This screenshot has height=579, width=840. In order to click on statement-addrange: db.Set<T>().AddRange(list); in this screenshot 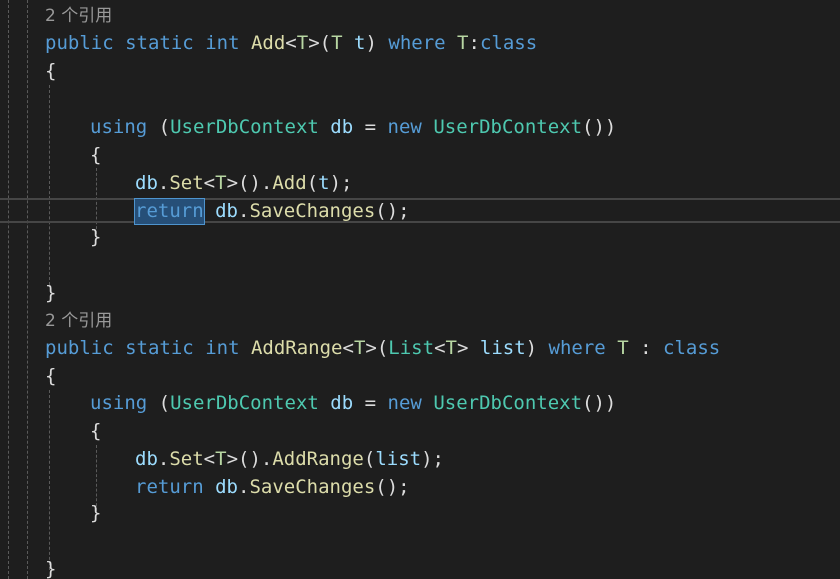, I will do `click(289, 459)`.